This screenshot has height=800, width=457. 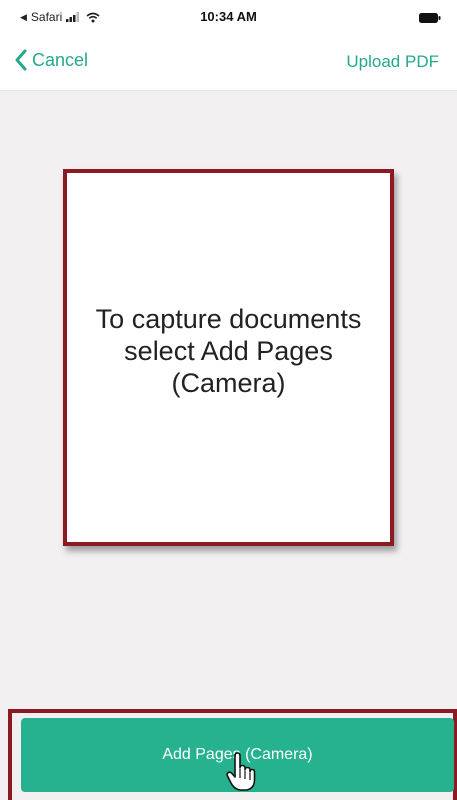 I want to click on status-time: 10:34 AM, so click(x=228, y=16).